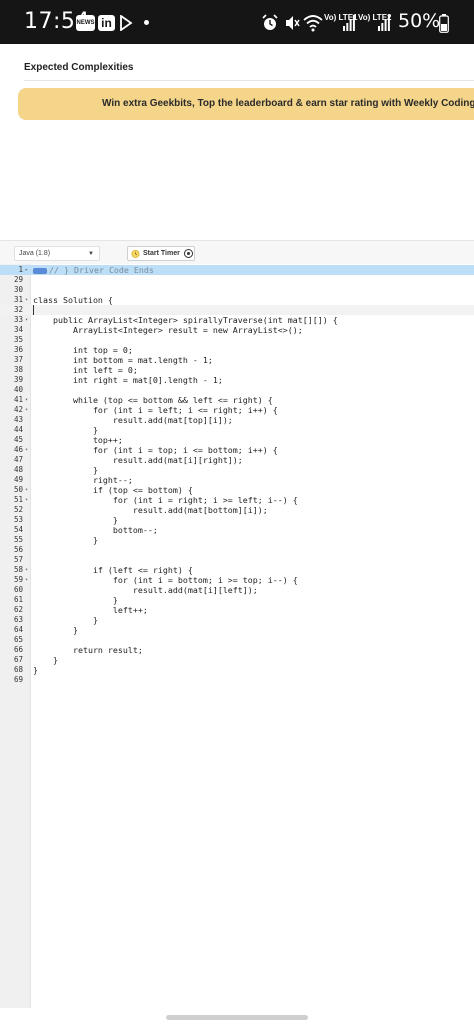  What do you see at coordinates (237, 520) in the screenshot?
I see `code-line: 53 }` at bounding box center [237, 520].